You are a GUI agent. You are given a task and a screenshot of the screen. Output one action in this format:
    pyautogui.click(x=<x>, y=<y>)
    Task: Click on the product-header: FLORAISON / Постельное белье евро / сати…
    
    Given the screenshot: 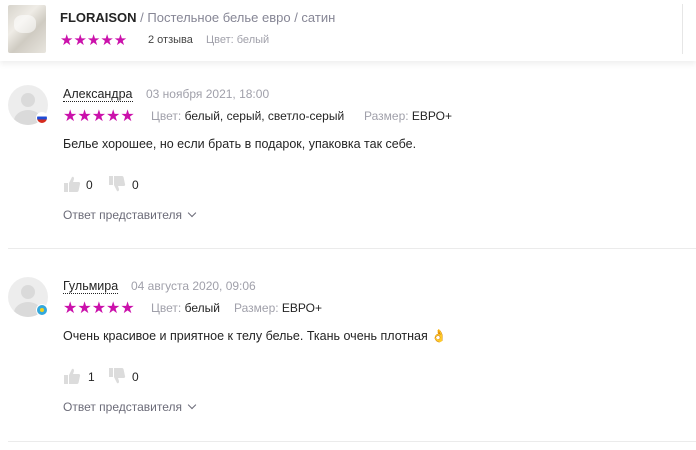 What is the action you would take?
    pyautogui.click(x=348, y=30)
    